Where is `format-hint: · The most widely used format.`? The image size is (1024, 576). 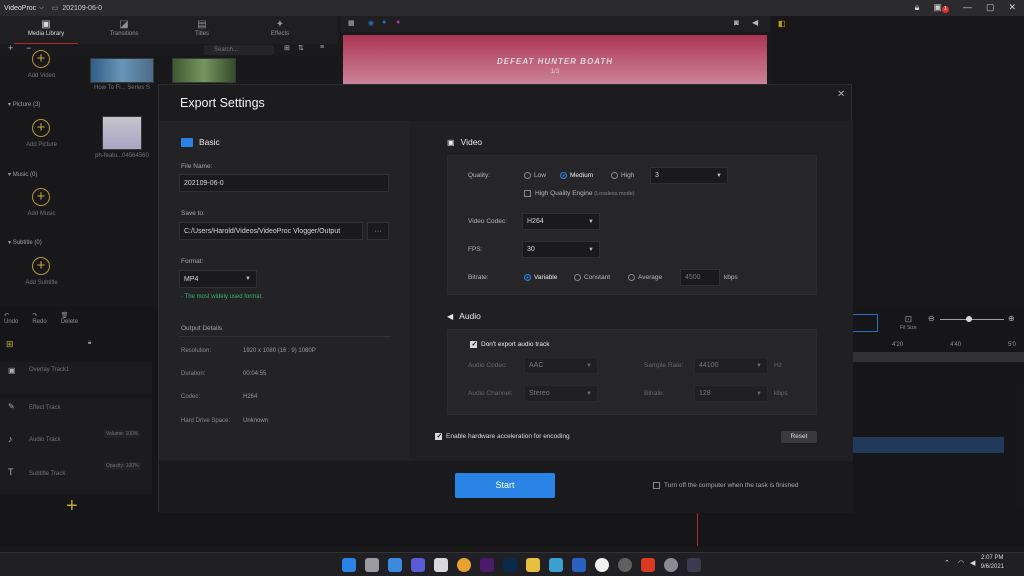 format-hint: · The most widely used format. is located at coordinates (222, 297).